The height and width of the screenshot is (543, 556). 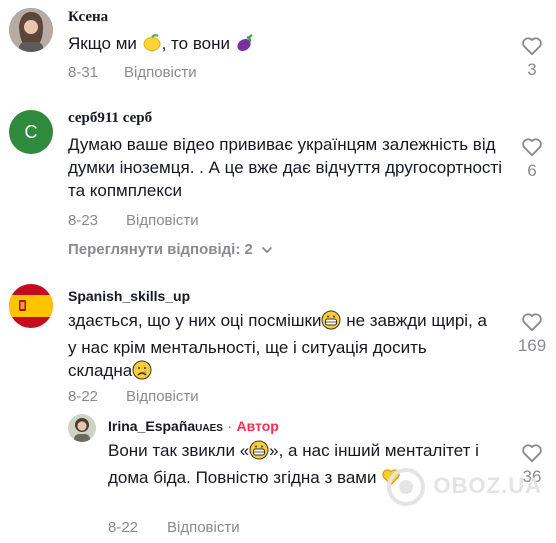 What do you see at coordinates (406, 487) in the screenshot?
I see `watermark-logo-icon` at bounding box center [406, 487].